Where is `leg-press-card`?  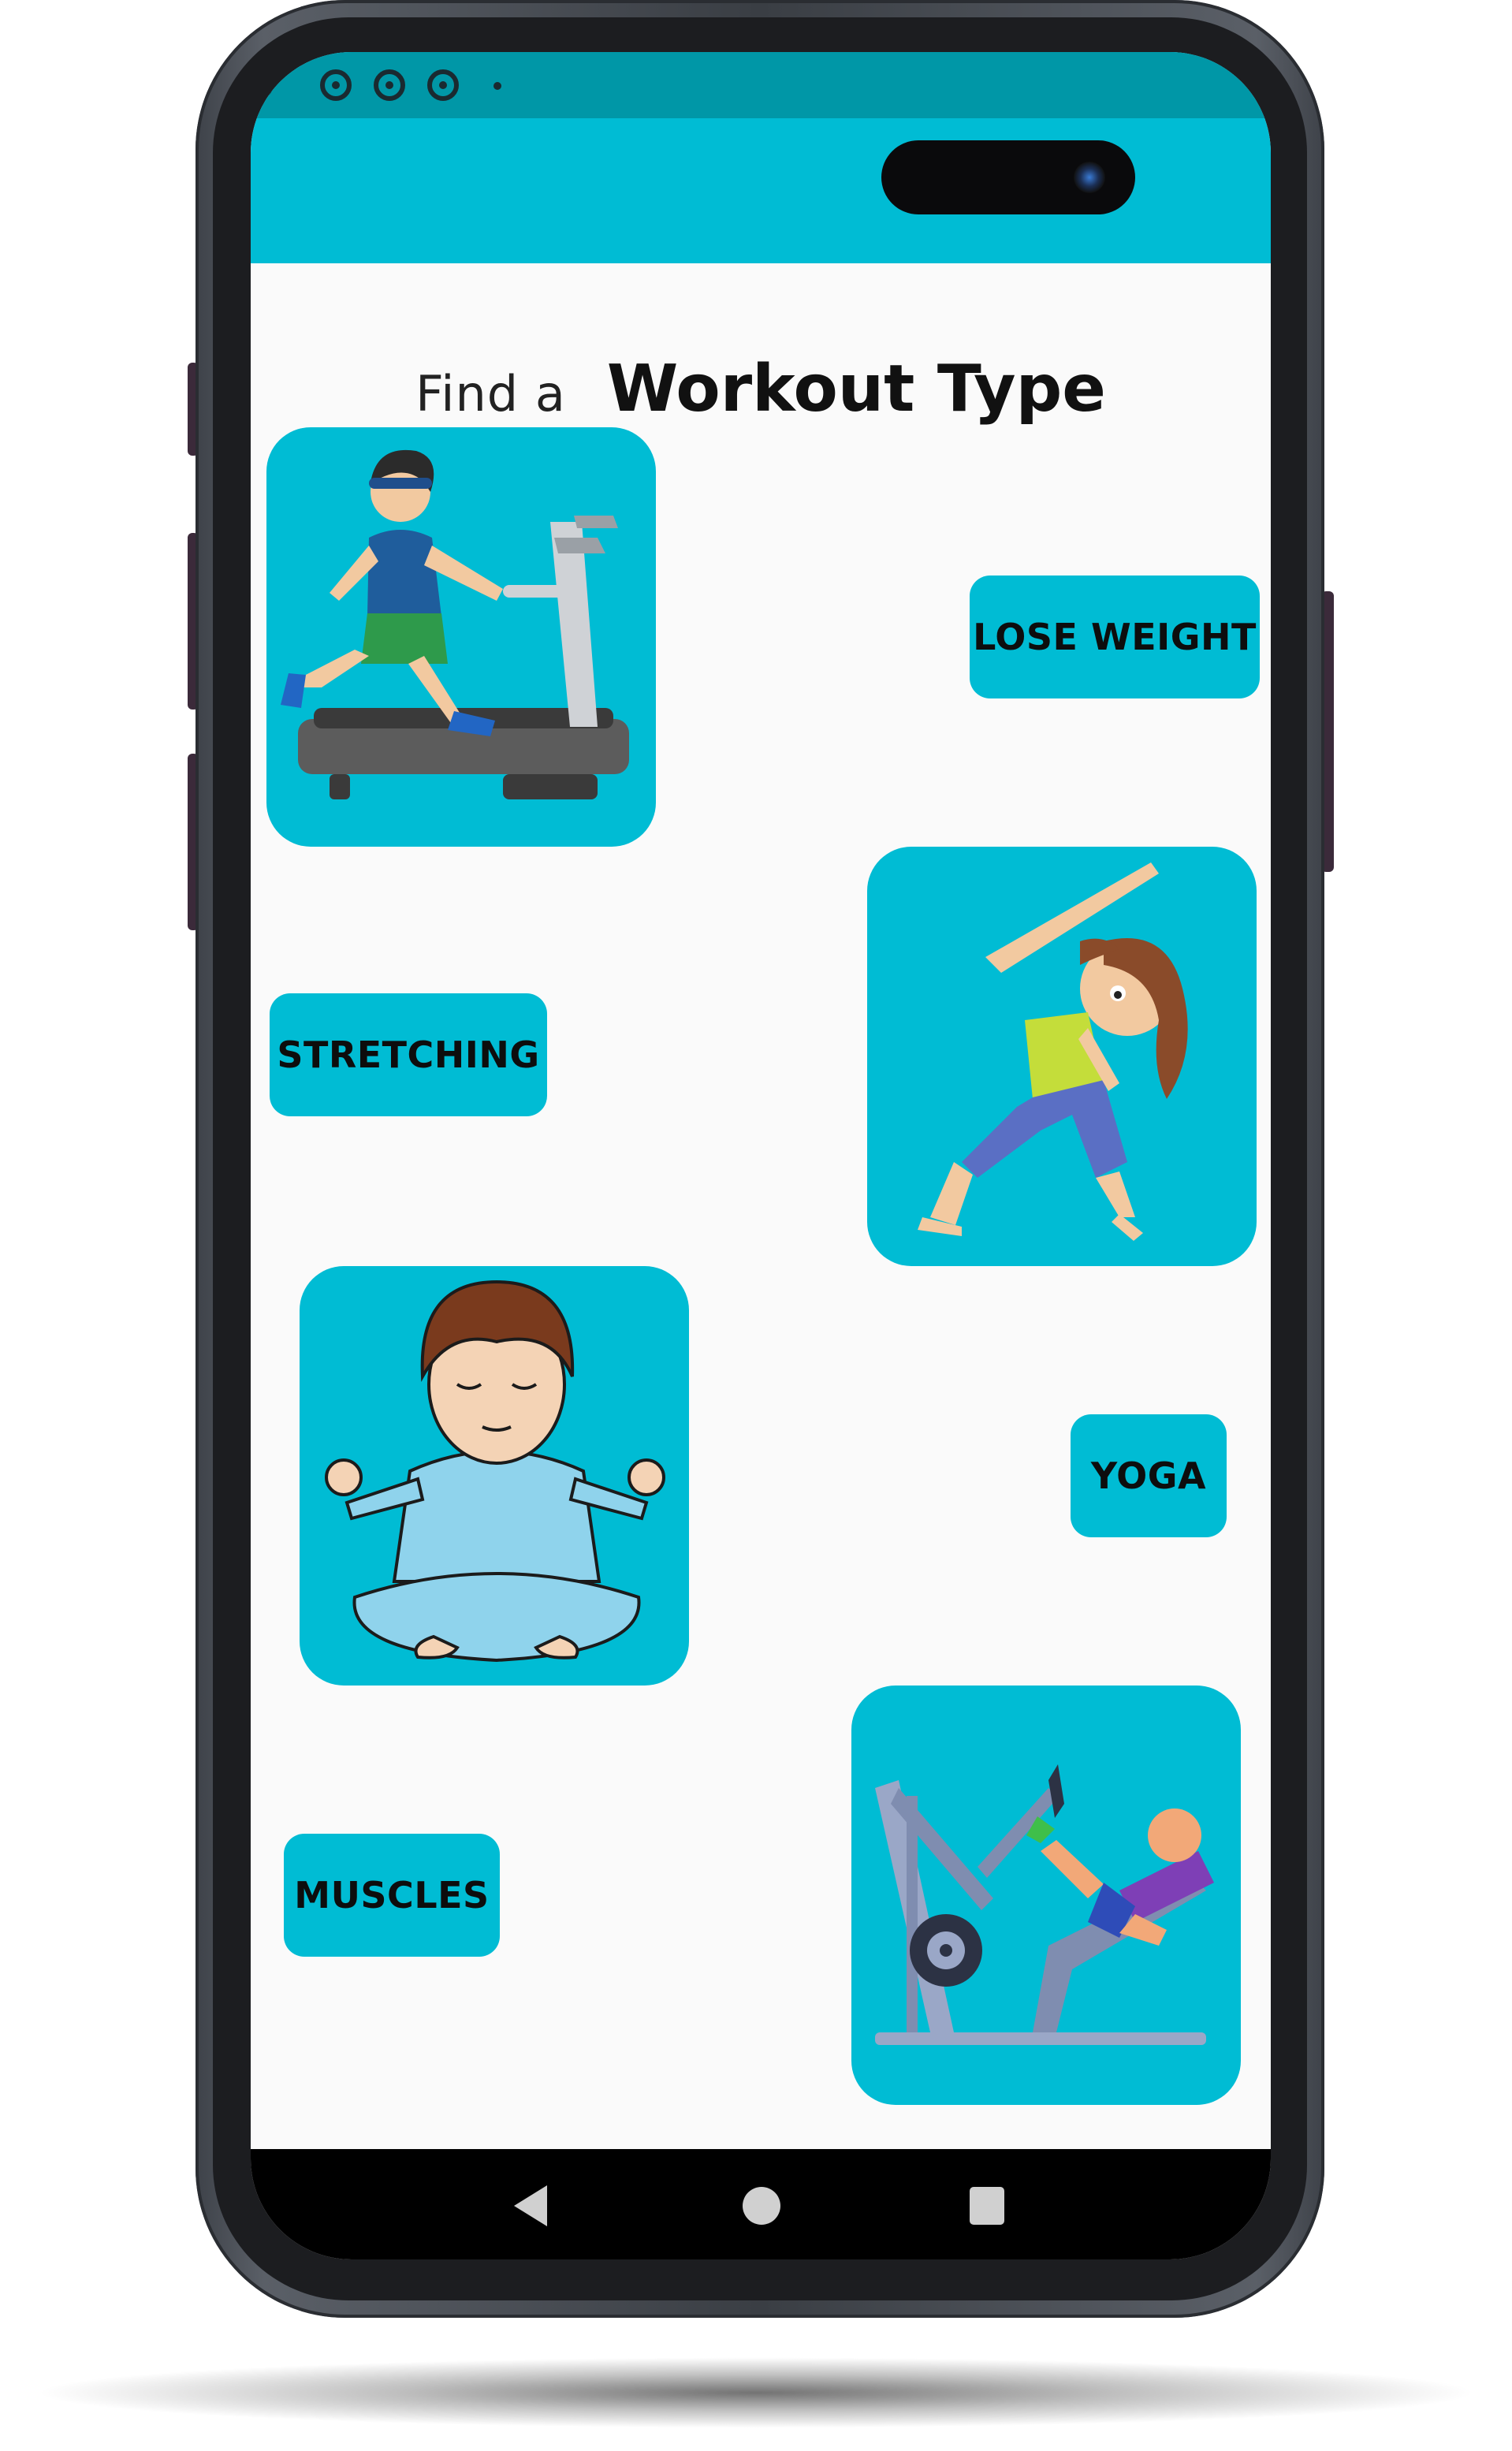
leg-press-card is located at coordinates (1046, 1895).